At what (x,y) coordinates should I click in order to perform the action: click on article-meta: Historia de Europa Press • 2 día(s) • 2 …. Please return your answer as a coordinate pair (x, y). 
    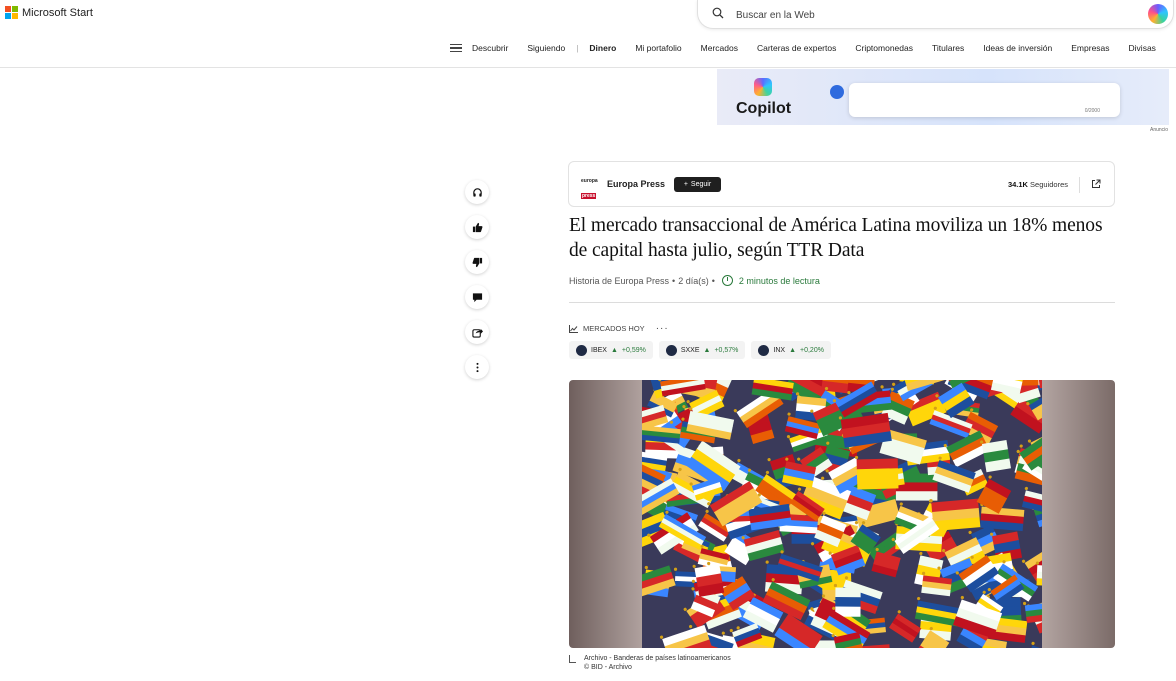
    Looking at the image, I should click on (694, 280).